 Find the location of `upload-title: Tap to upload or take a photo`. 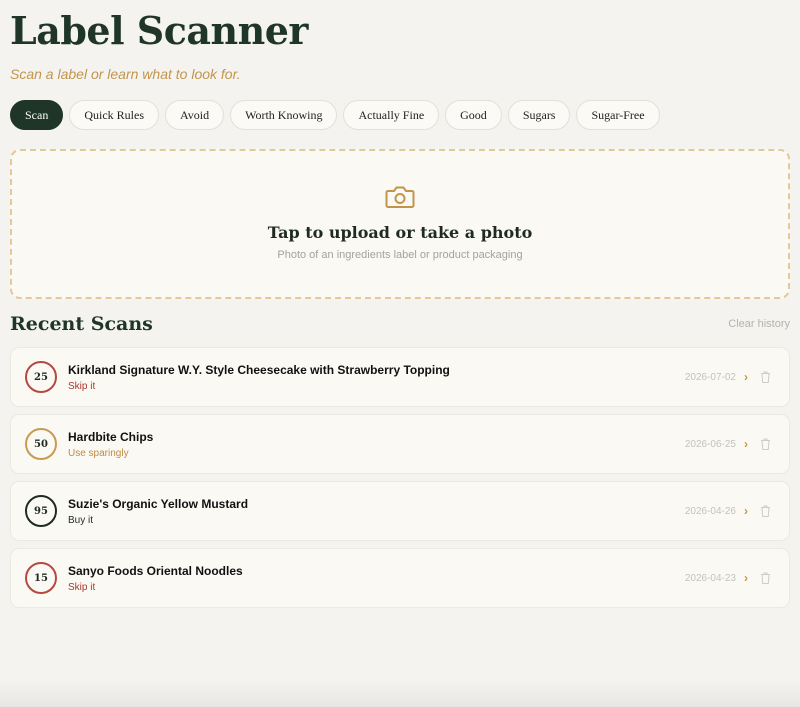

upload-title: Tap to upload or take a photo is located at coordinates (400, 232).